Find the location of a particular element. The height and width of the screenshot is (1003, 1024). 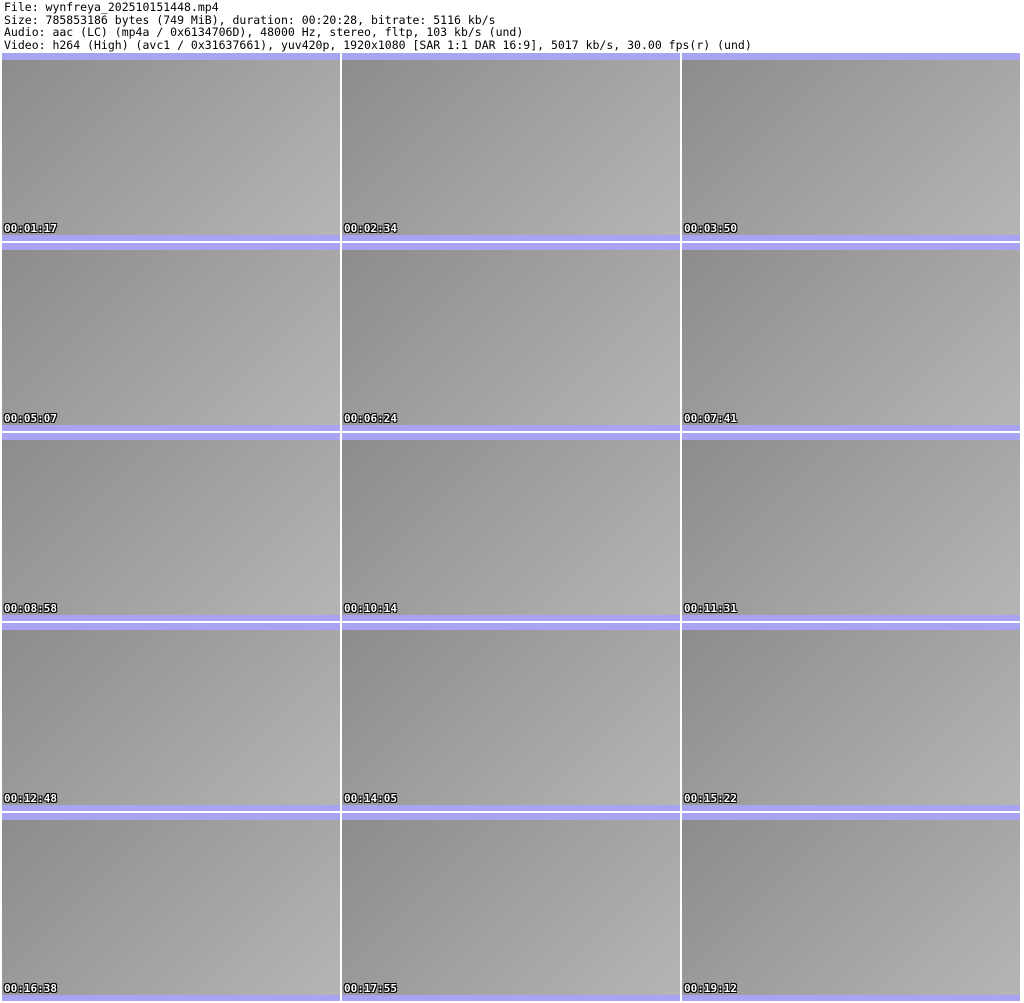

frame-timestamp: 00:16:38 is located at coordinates (30, 988).